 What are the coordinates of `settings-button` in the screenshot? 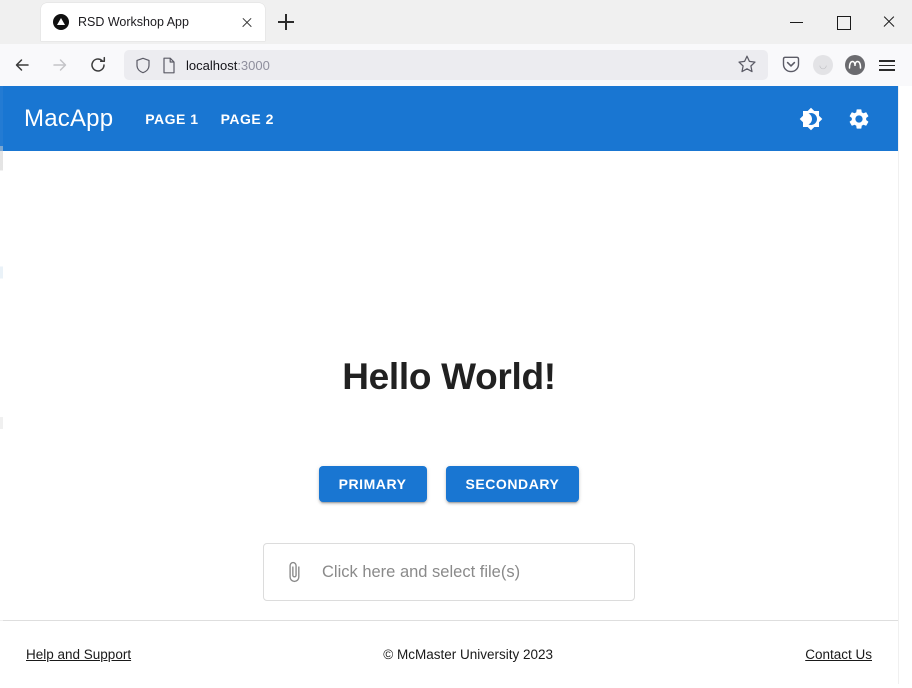 It's located at (859, 119).